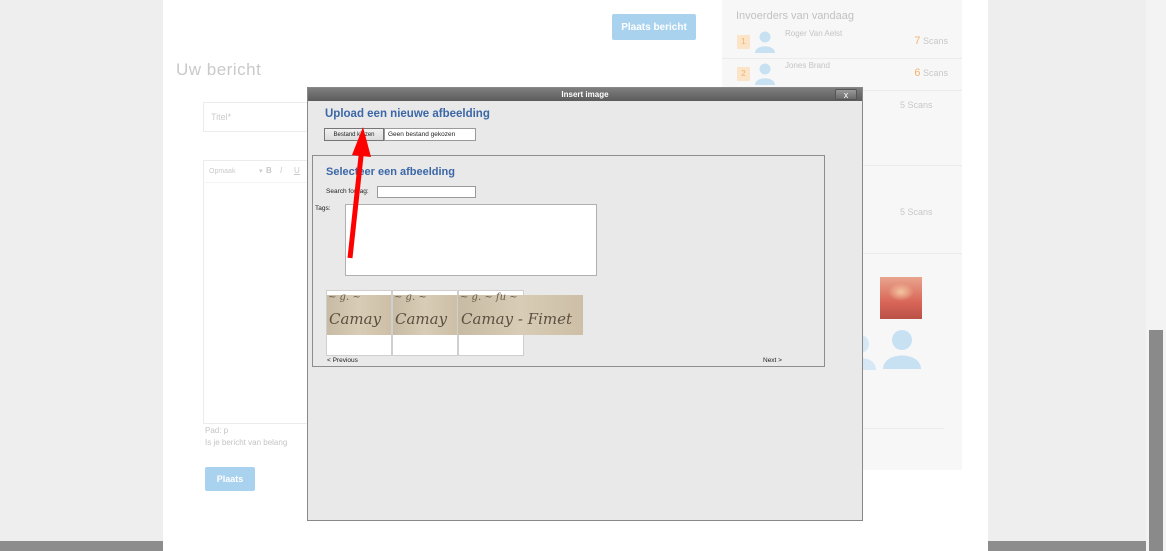 The height and width of the screenshot is (551, 1166). I want to click on search-tag-input, so click(426, 192).